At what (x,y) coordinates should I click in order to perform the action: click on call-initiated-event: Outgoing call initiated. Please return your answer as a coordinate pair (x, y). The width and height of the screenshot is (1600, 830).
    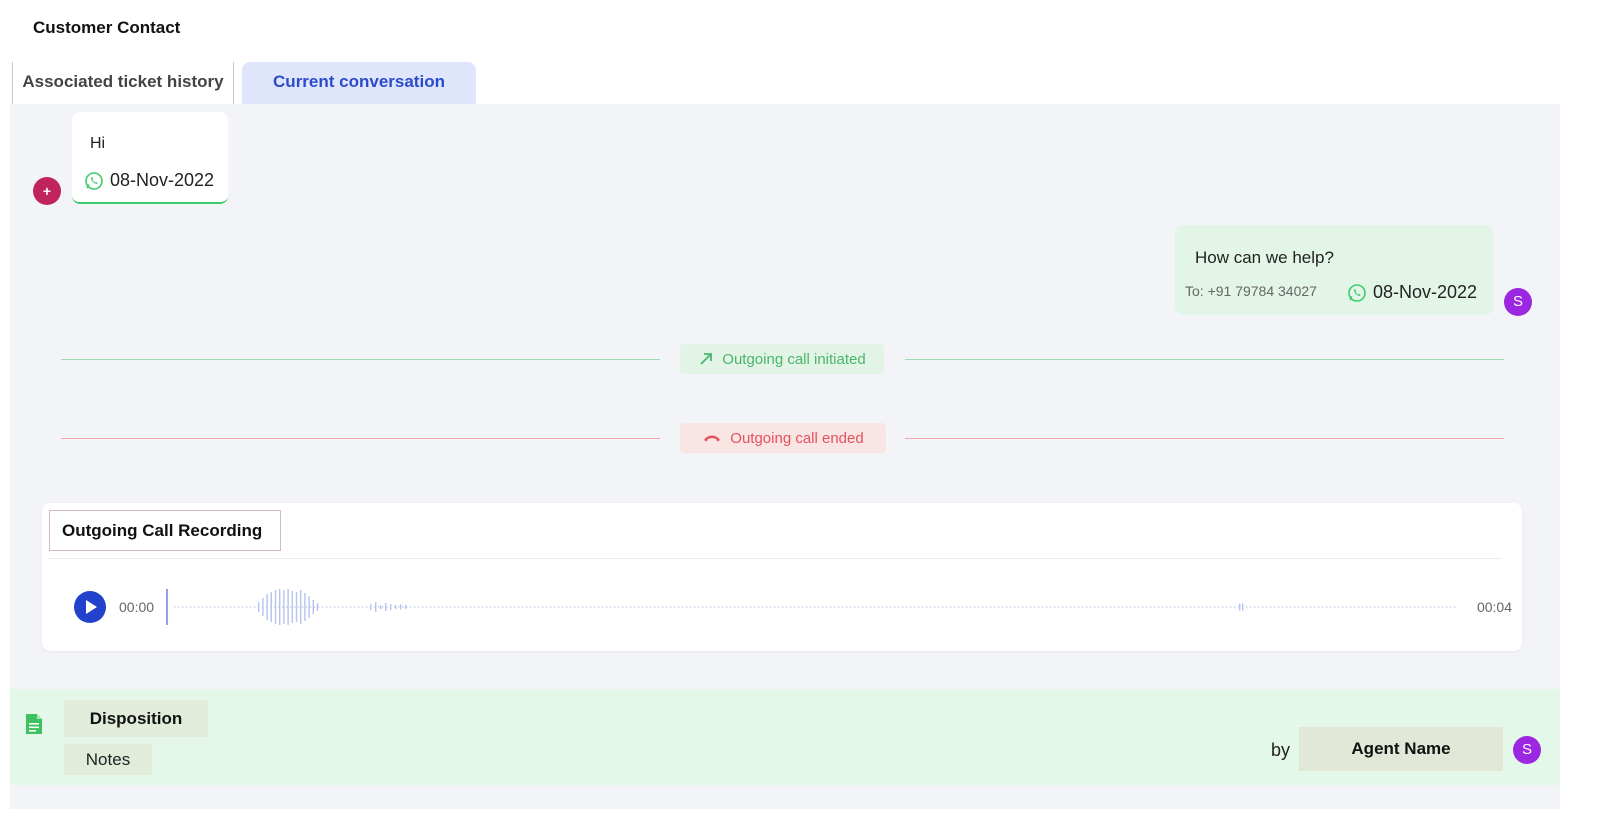
    Looking at the image, I should click on (782, 359).